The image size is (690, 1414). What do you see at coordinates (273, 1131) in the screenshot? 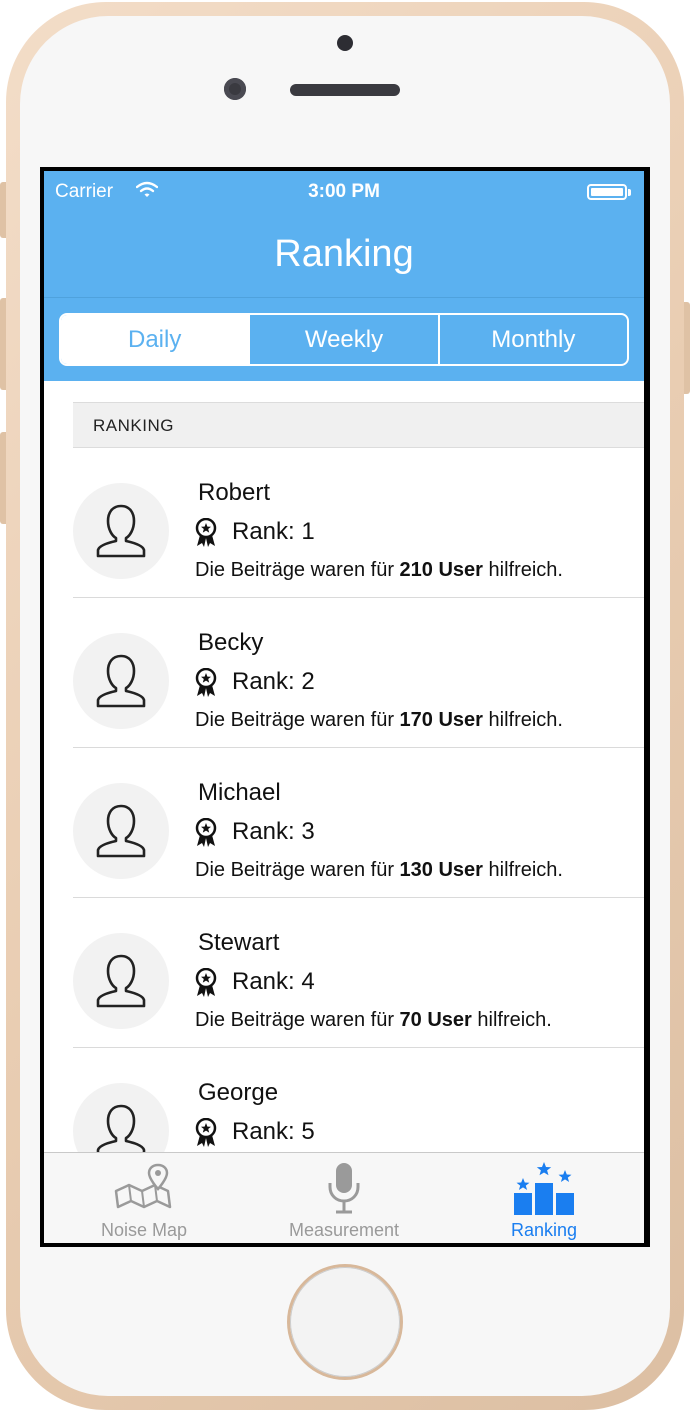
I see `rank-label: Rank: 5` at bounding box center [273, 1131].